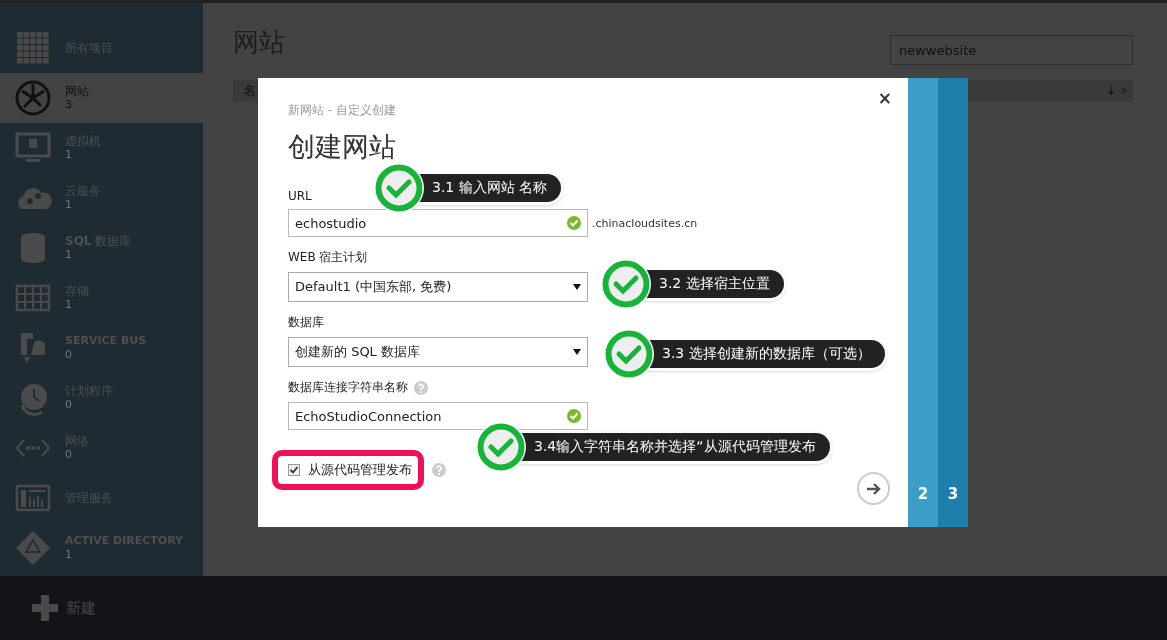 The width and height of the screenshot is (1167, 640). What do you see at coordinates (348, 387) in the screenshot?
I see `field-label: 数据库连接字符串名称` at bounding box center [348, 387].